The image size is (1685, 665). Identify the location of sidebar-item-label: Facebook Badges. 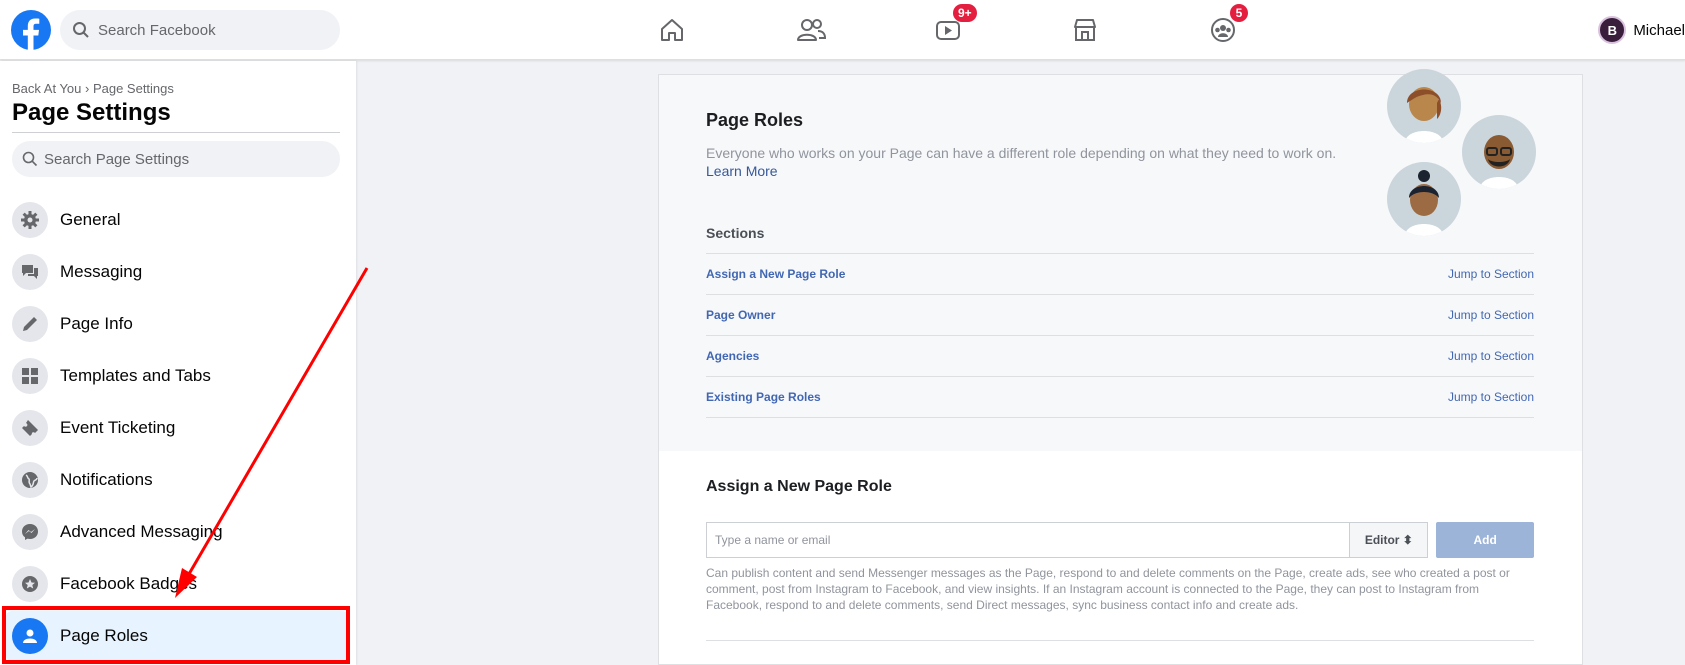
(129, 583).